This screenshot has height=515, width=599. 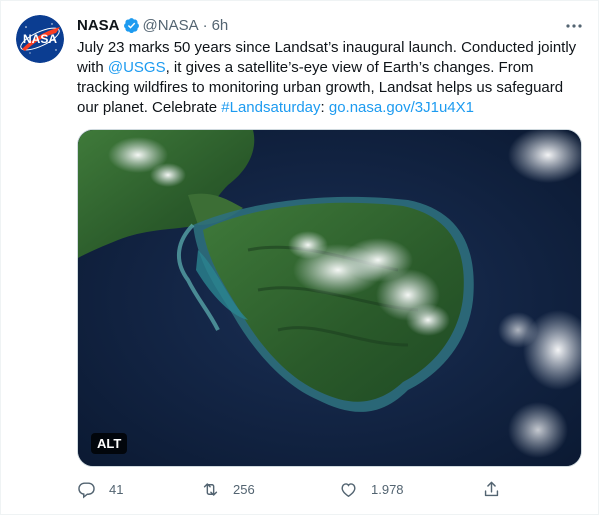 What do you see at coordinates (98, 25) in the screenshot?
I see `author-name: NASA` at bounding box center [98, 25].